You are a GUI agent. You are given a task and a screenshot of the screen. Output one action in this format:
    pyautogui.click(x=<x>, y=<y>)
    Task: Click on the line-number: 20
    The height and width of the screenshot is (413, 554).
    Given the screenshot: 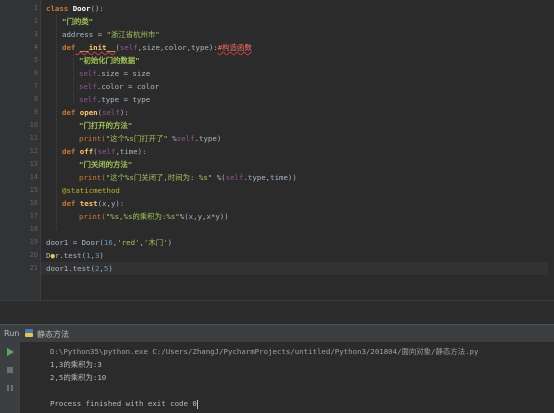 What is the action you would take?
    pyautogui.click(x=33, y=255)
    